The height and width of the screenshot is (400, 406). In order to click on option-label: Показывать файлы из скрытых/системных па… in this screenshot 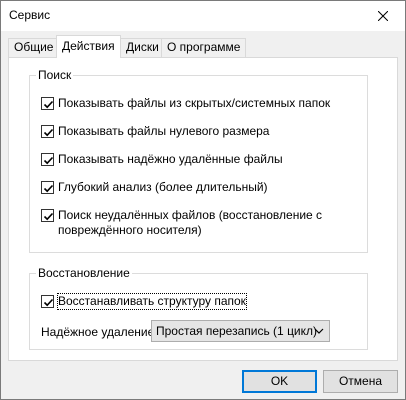, I will do `click(194, 103)`.